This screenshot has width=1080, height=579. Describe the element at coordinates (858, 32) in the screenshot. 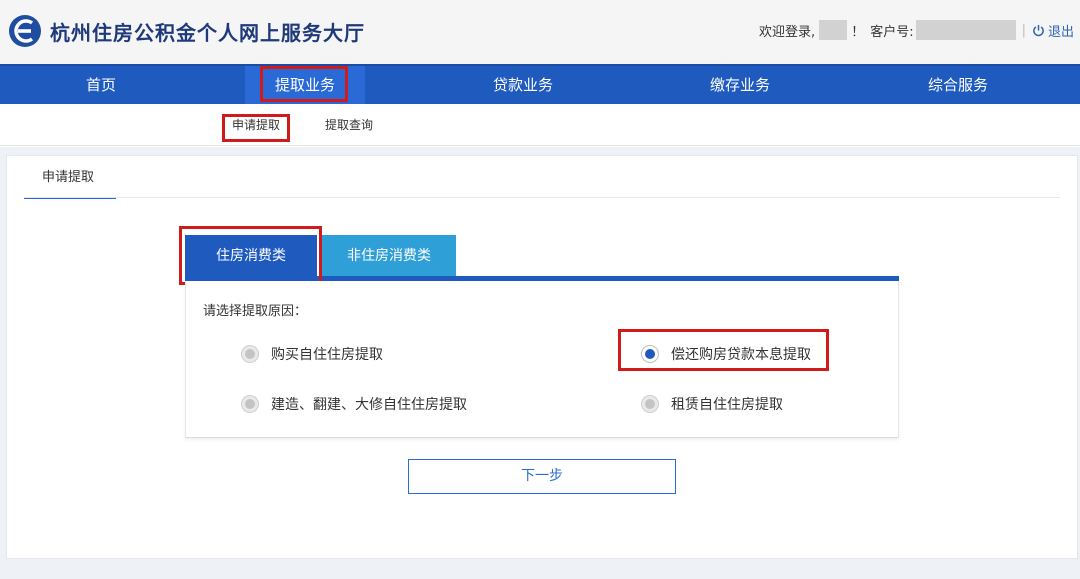

I see `welcome-suffix: ！` at that location.